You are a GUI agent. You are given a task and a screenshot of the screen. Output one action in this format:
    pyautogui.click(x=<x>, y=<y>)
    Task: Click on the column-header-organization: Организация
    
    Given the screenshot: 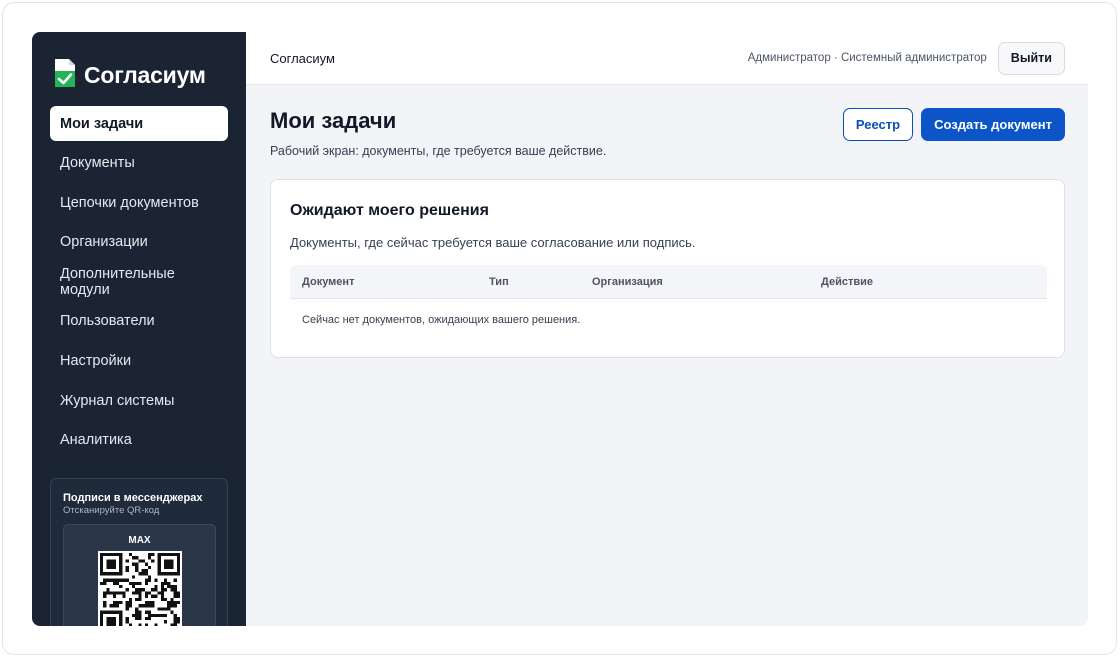 What is the action you would take?
    pyautogui.click(x=627, y=282)
    